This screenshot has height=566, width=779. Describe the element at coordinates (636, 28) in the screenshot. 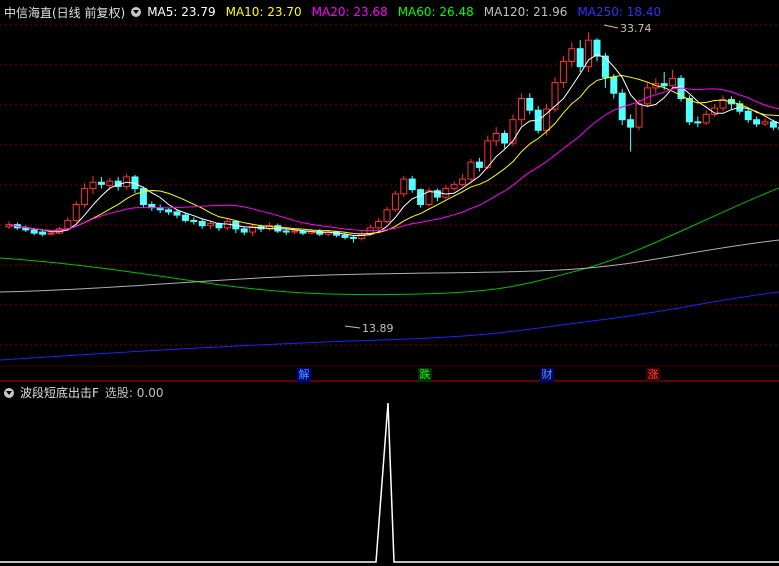

I see `high-price-label: 33.74` at that location.